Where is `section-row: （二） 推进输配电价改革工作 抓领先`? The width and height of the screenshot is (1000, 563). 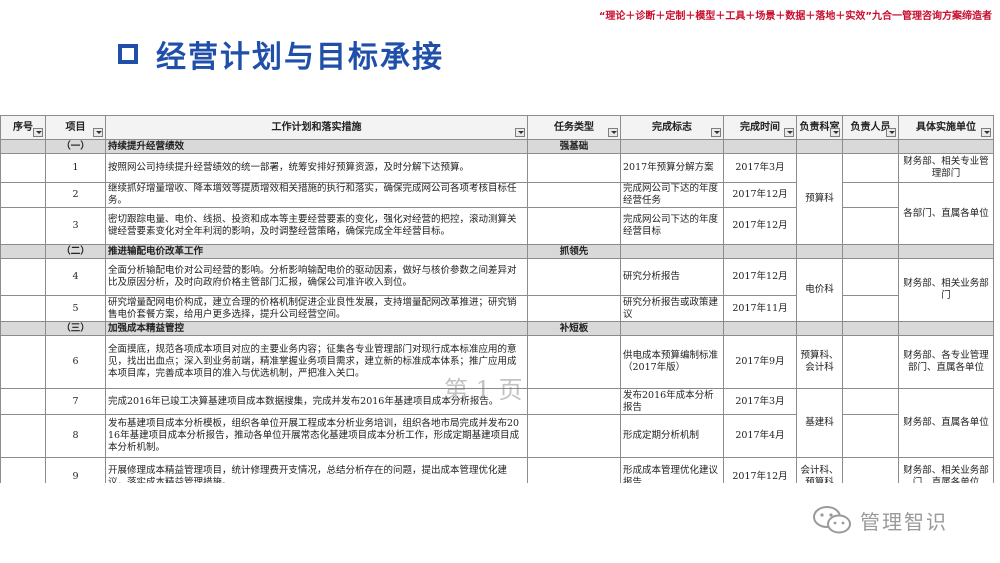 section-row: （二） 推进输配电价改革工作 抓领先 is located at coordinates (497, 251).